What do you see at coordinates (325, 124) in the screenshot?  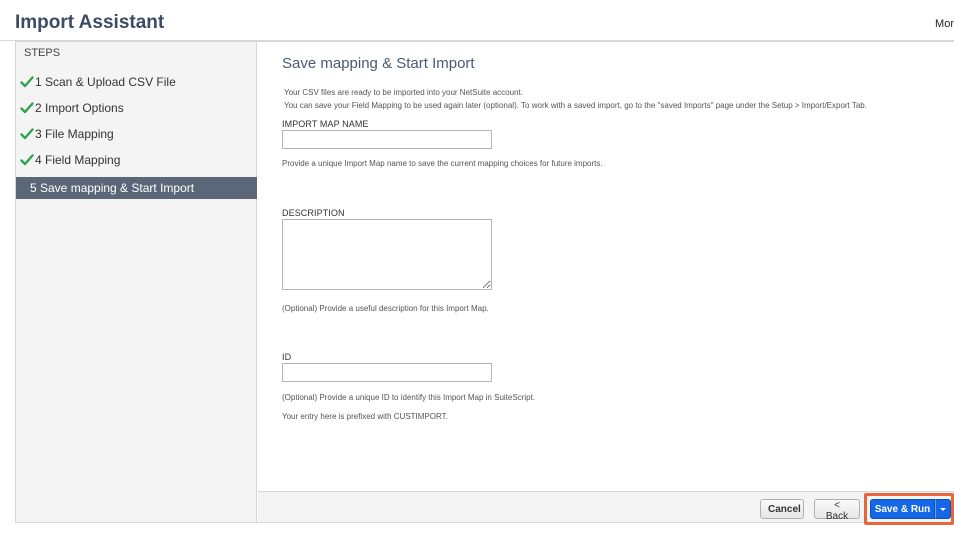 I see `import-map-name-label: IMPORT MAP NAME` at bounding box center [325, 124].